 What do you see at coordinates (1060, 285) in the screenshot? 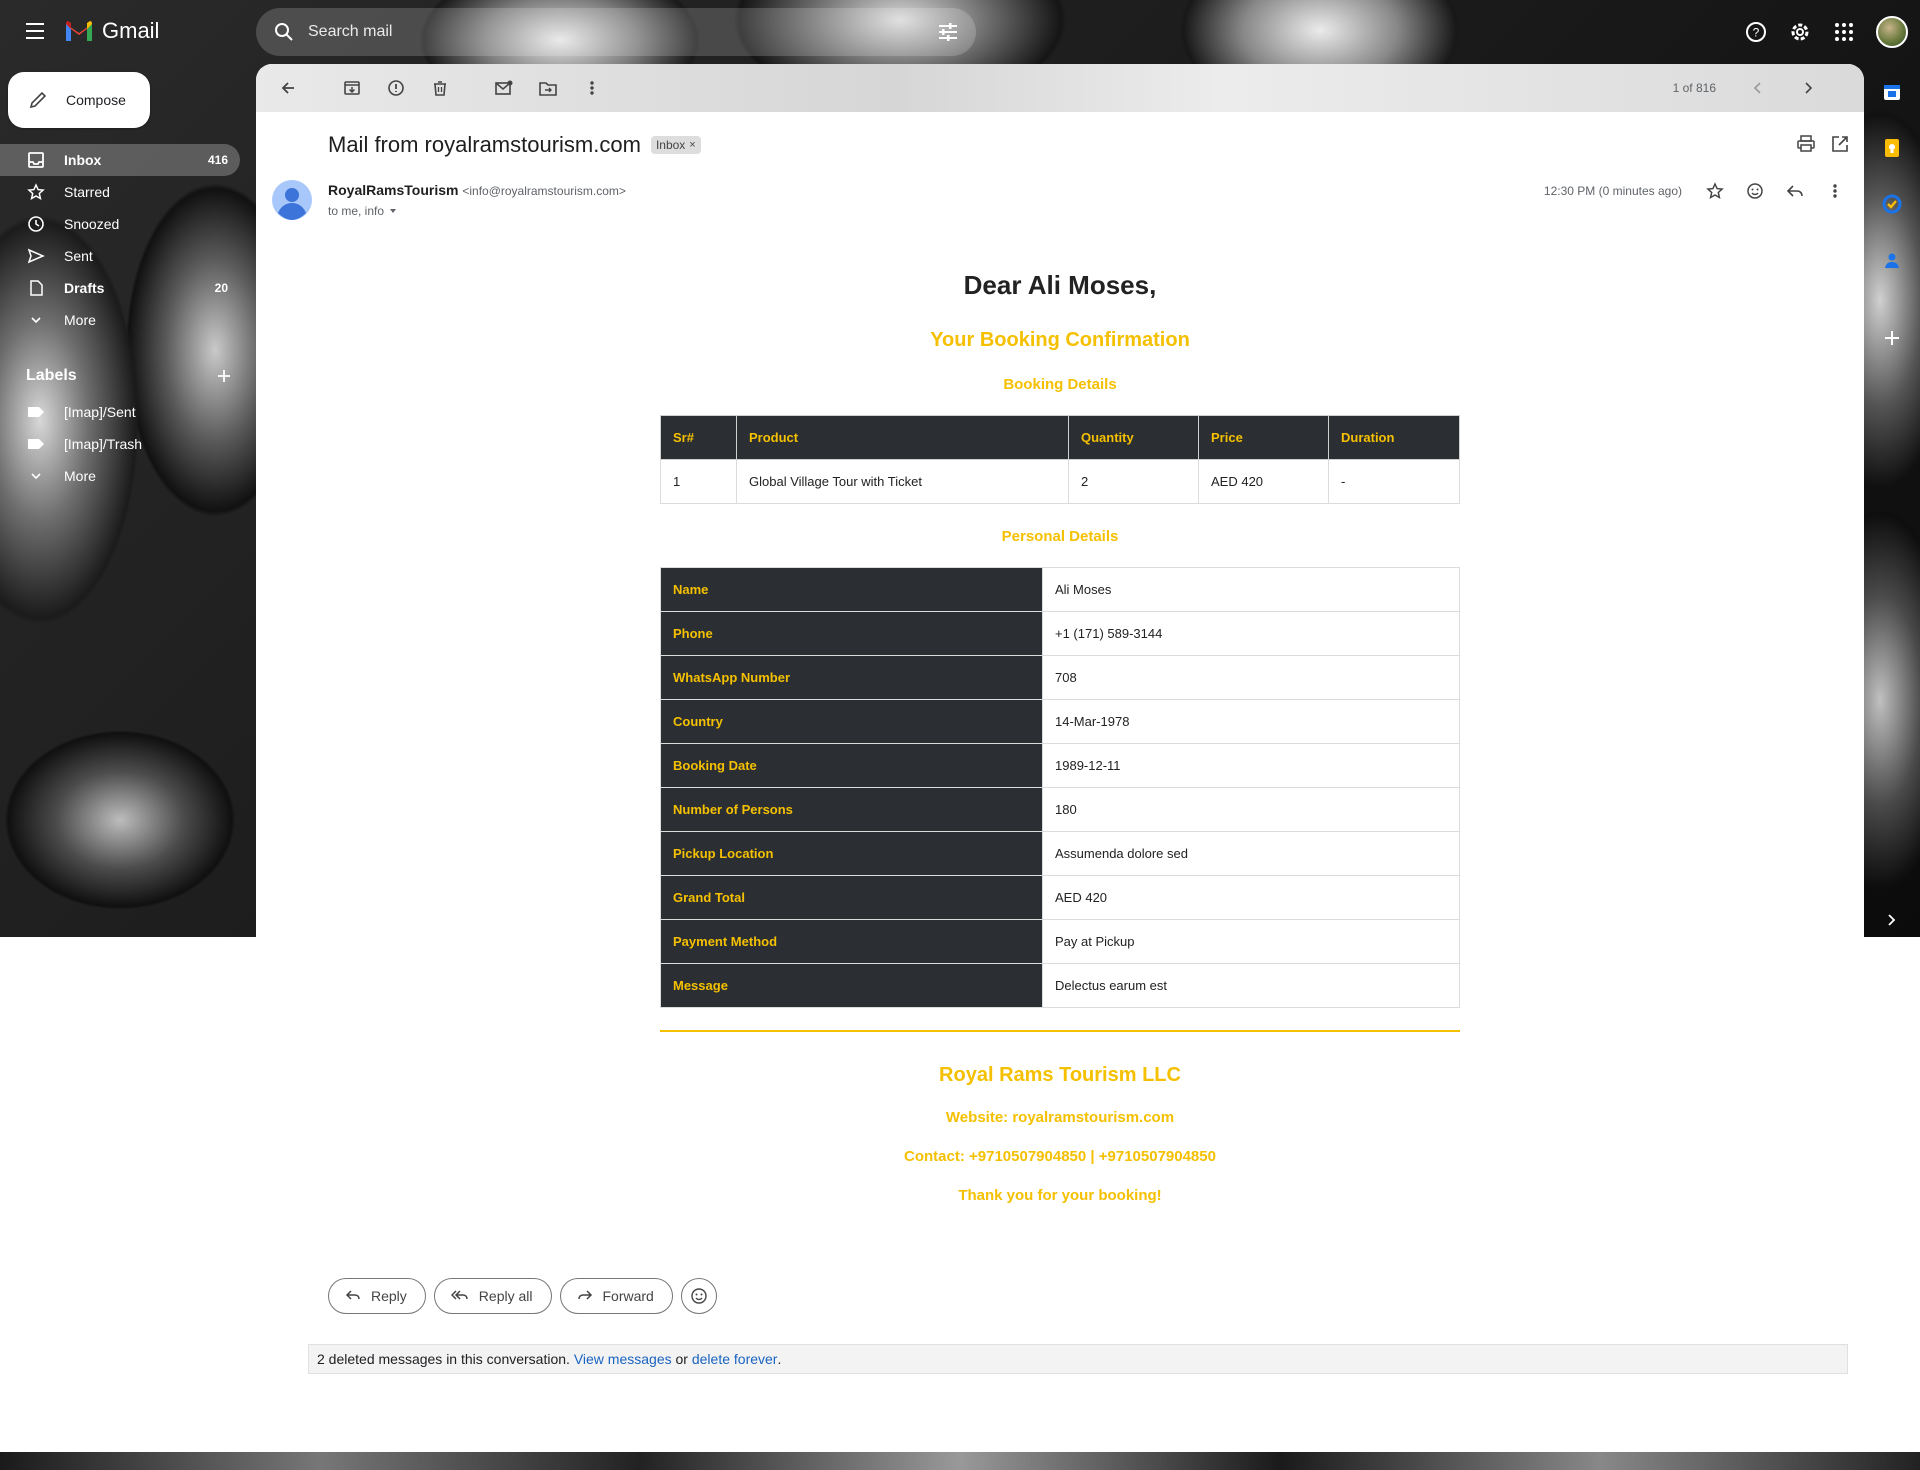
I see `greeting: Dear Ali Moses,` at bounding box center [1060, 285].